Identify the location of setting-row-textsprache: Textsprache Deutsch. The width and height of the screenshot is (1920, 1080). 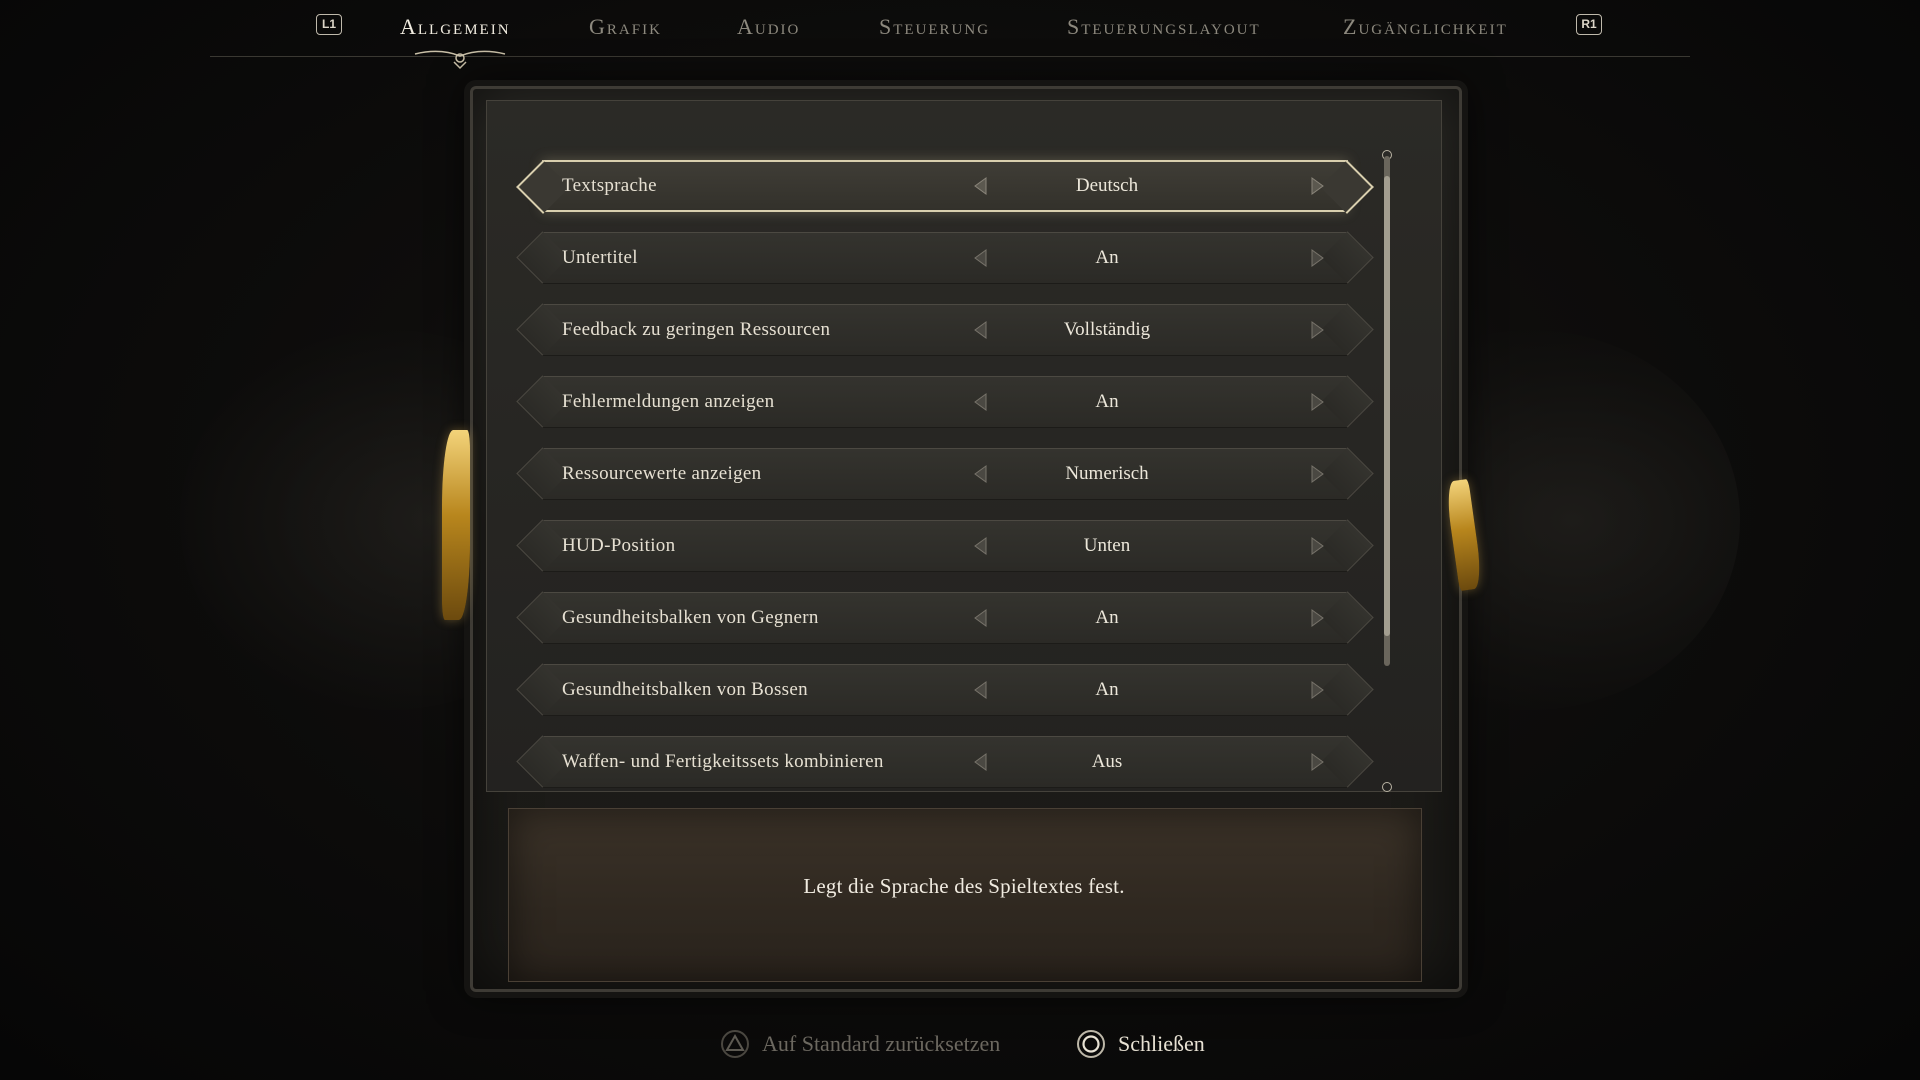
(945, 186).